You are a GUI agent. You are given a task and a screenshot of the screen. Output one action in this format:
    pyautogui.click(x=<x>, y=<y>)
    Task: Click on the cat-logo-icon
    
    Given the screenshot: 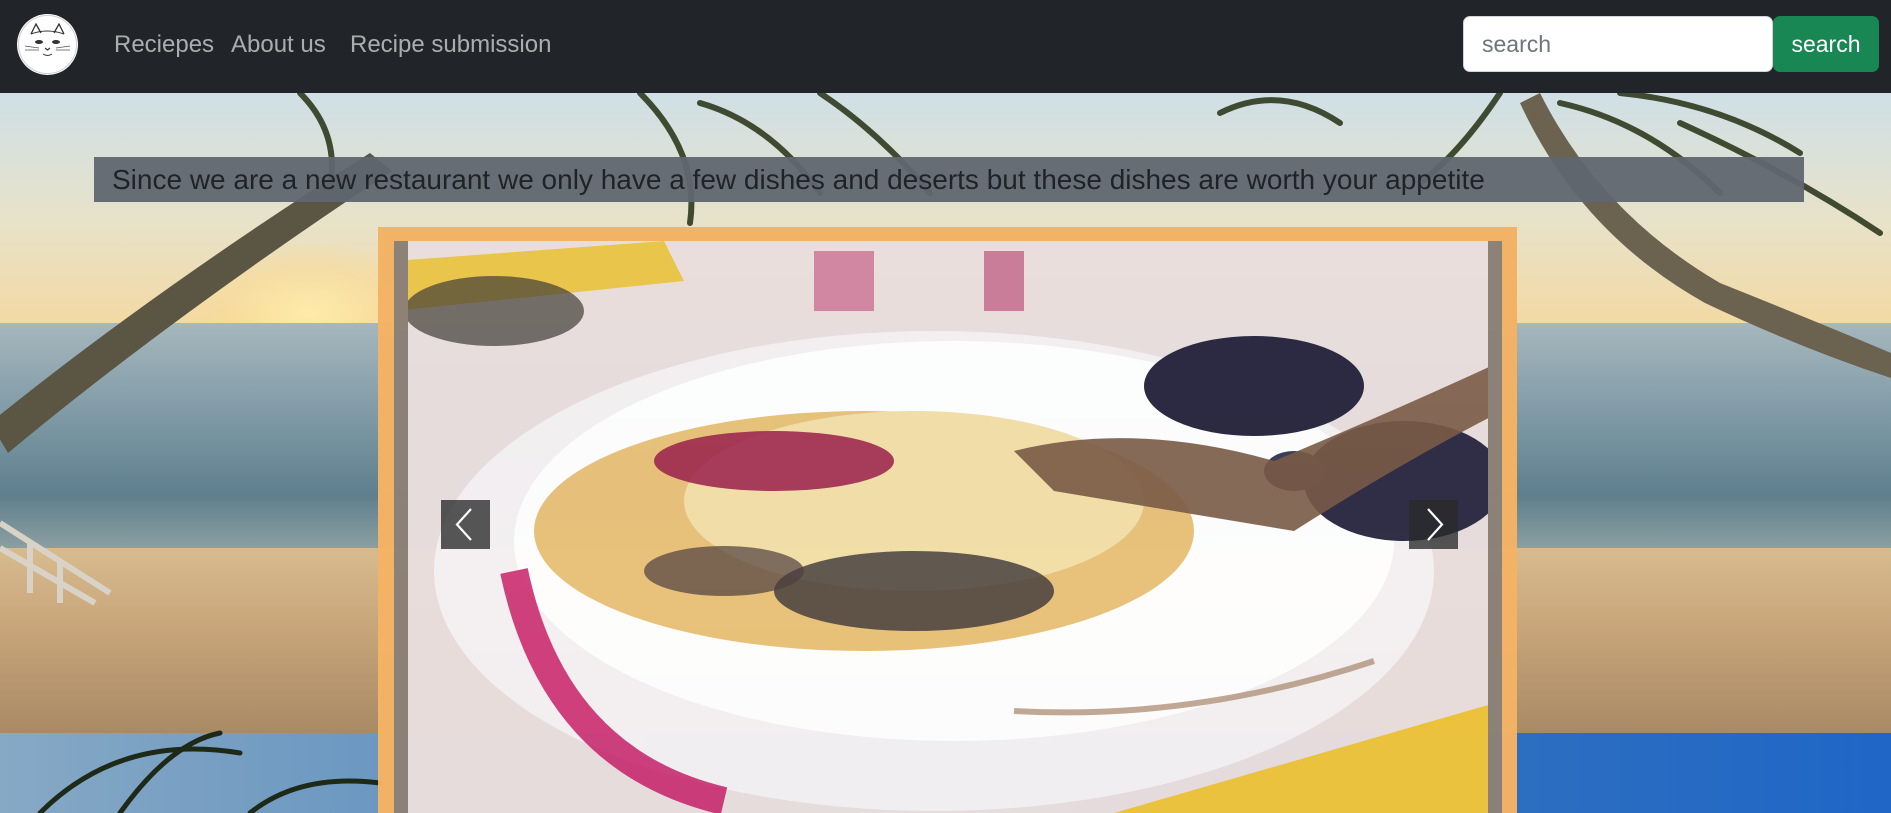 What is the action you would take?
    pyautogui.click(x=47, y=44)
    